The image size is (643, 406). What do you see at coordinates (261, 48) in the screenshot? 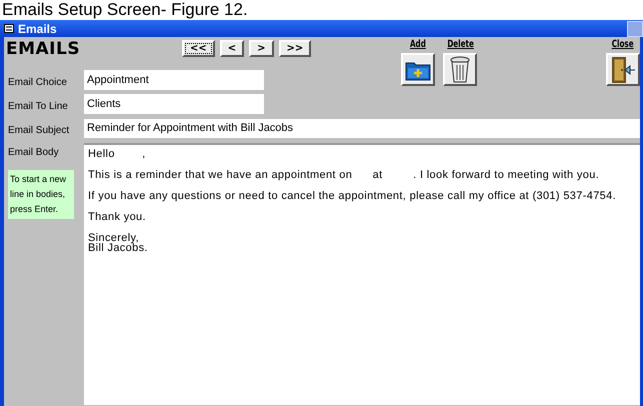
I see `record-nav-button: >` at bounding box center [261, 48].